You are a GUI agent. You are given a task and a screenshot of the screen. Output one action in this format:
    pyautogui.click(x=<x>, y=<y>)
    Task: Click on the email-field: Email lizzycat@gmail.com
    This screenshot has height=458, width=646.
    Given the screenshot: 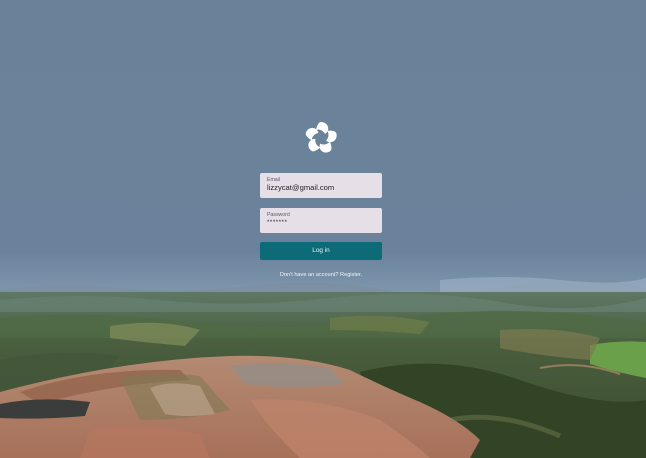 What is the action you would take?
    pyautogui.click(x=321, y=185)
    